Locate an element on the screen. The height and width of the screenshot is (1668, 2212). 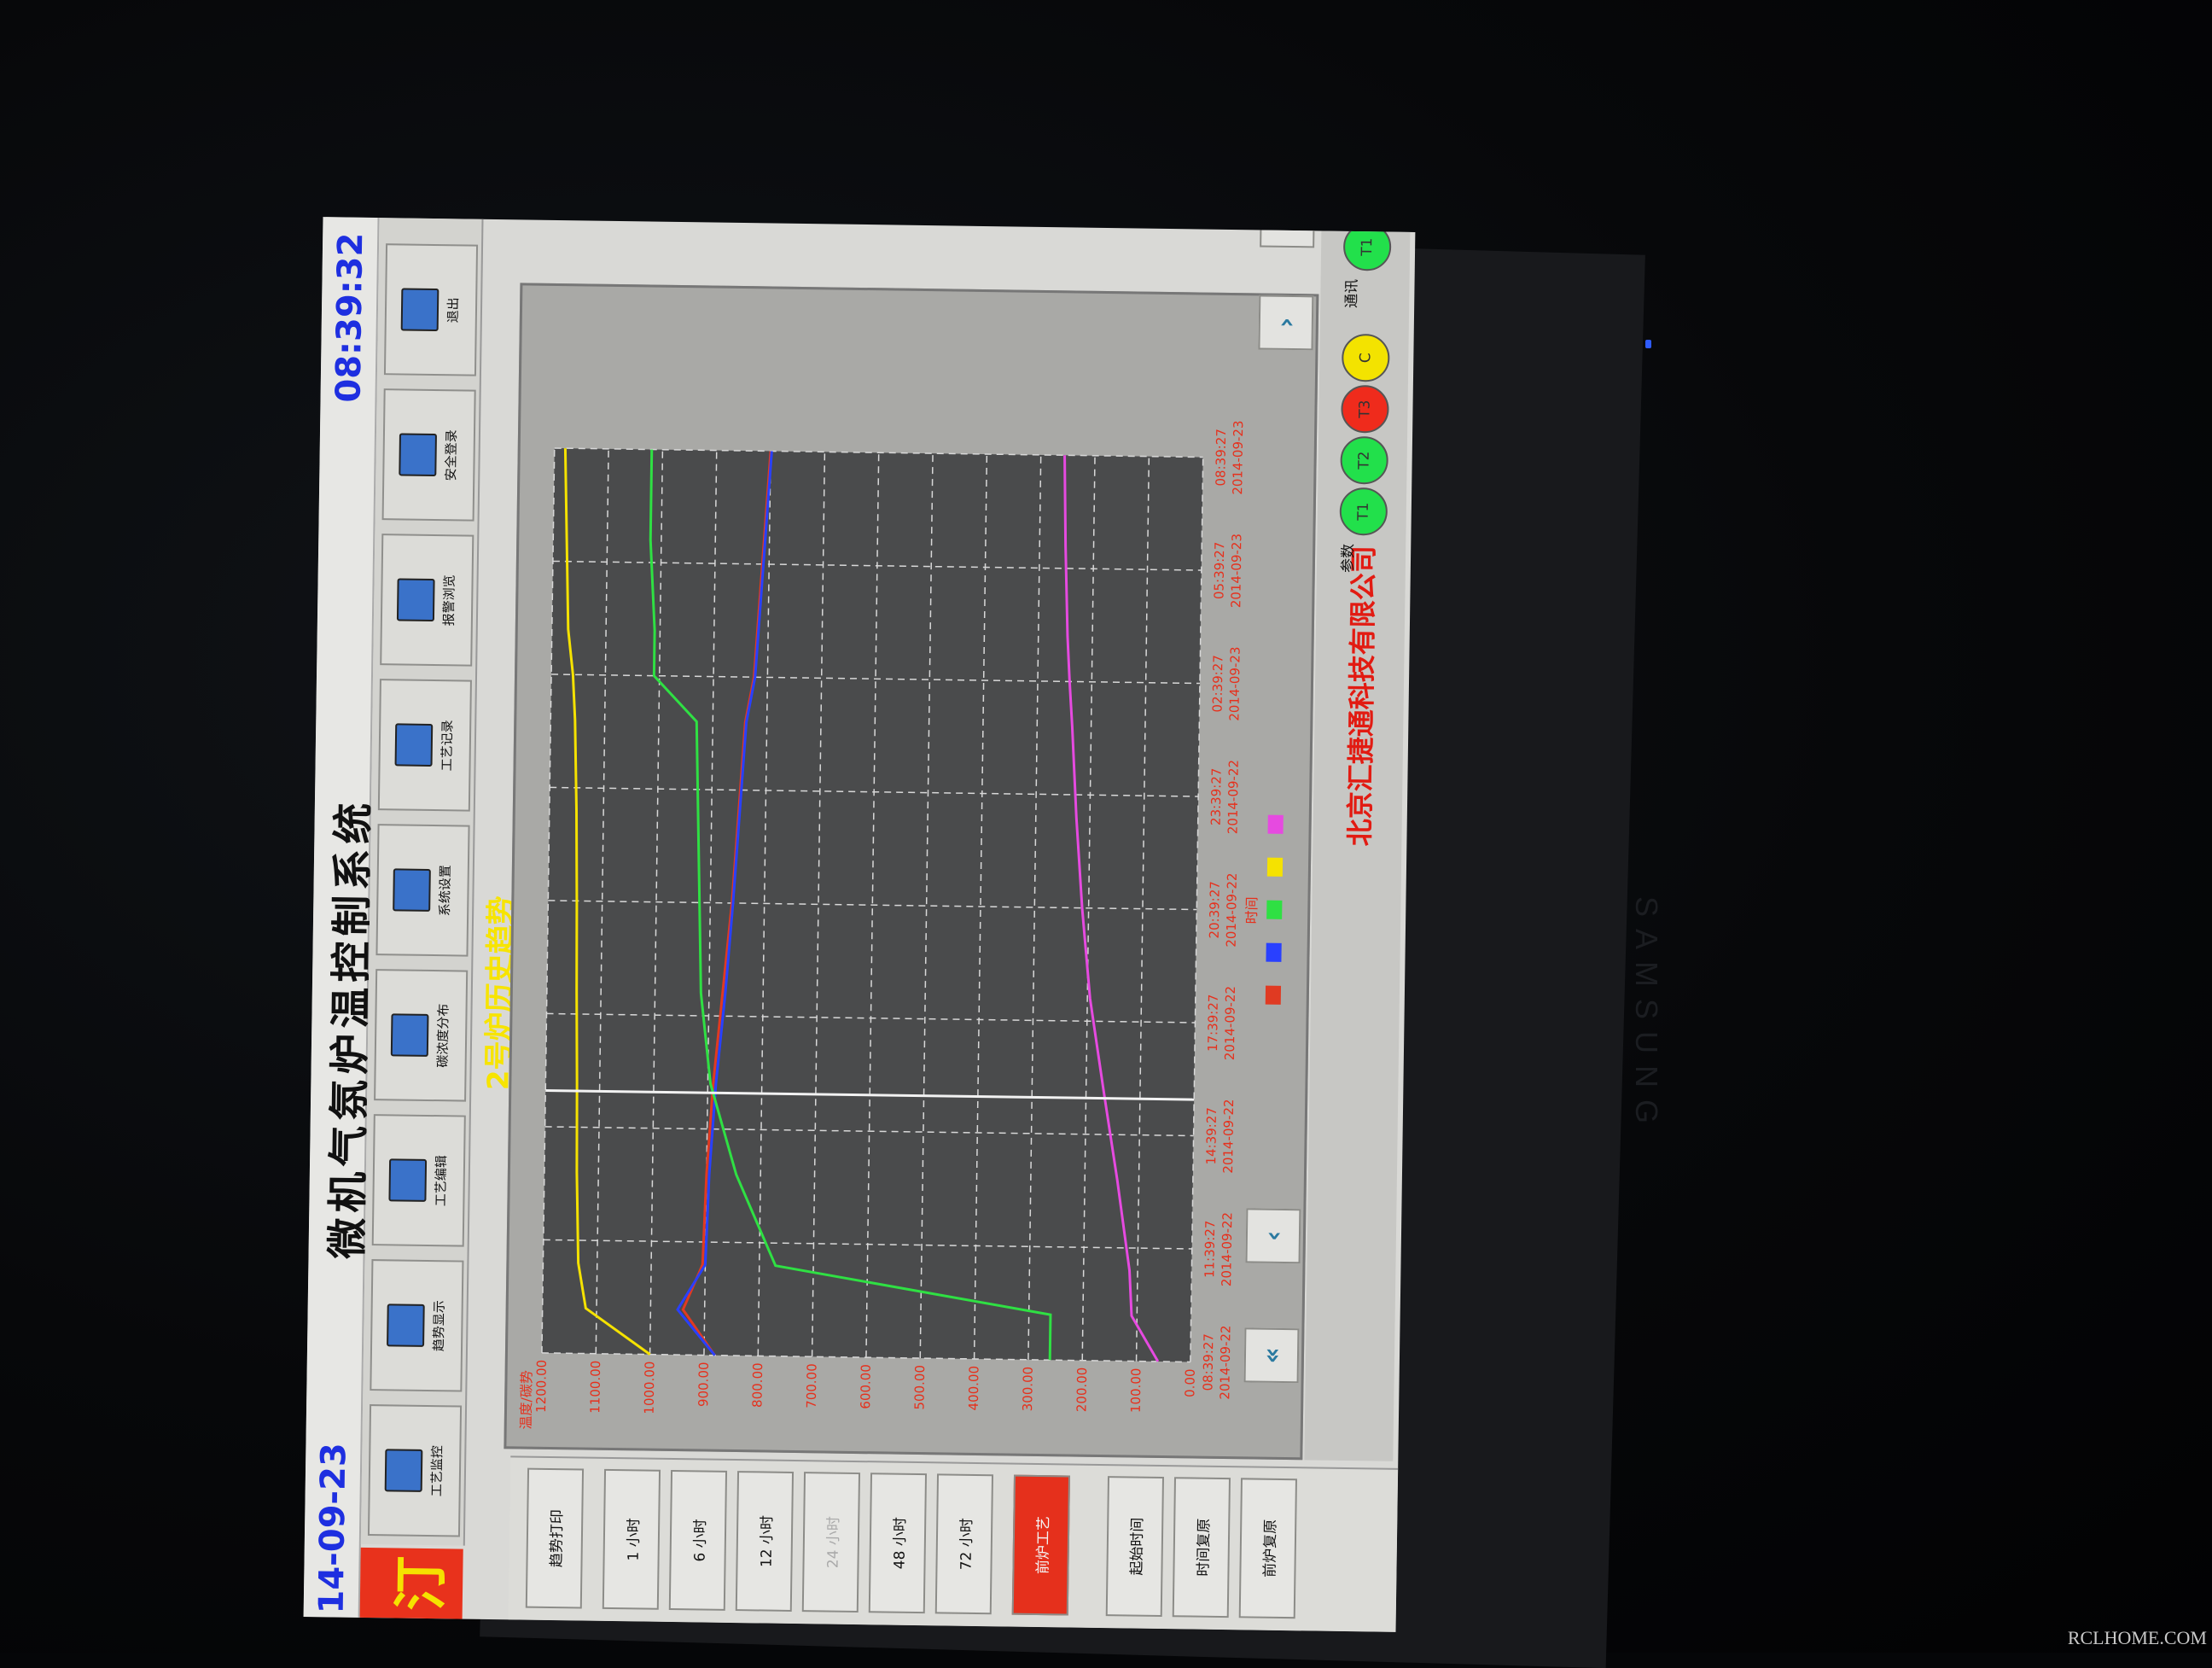
y-tick-label: 500.00 is located at coordinates (919, 1387).